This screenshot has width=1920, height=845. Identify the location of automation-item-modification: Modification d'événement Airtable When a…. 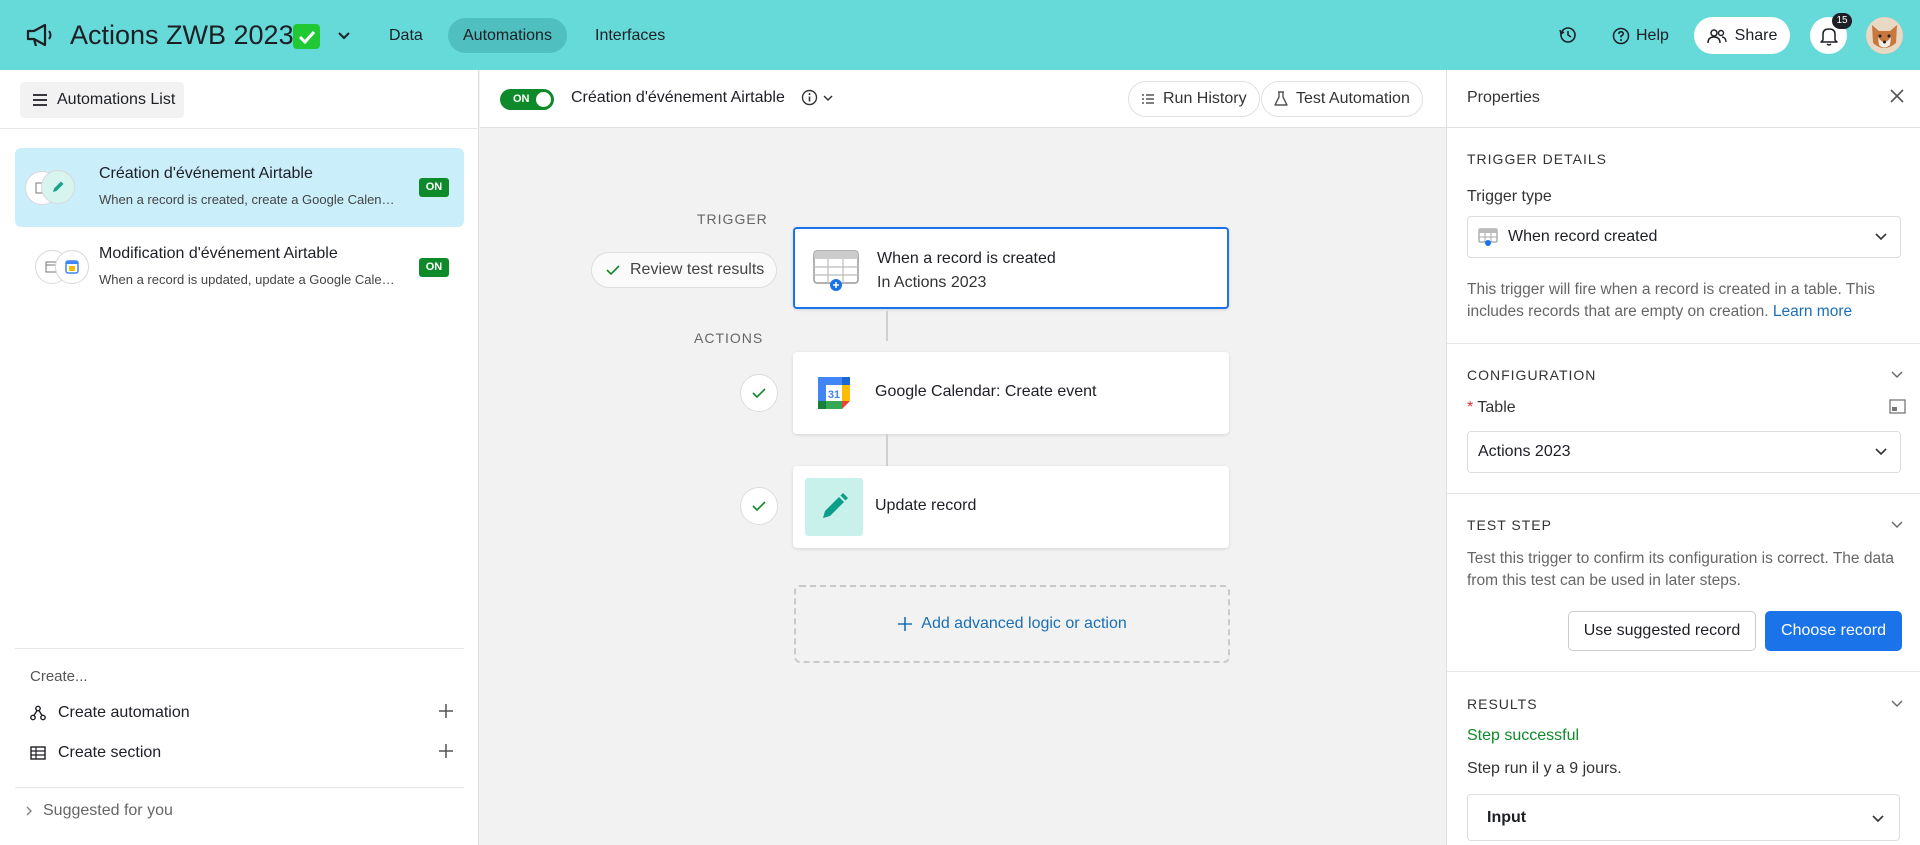
(239, 267).